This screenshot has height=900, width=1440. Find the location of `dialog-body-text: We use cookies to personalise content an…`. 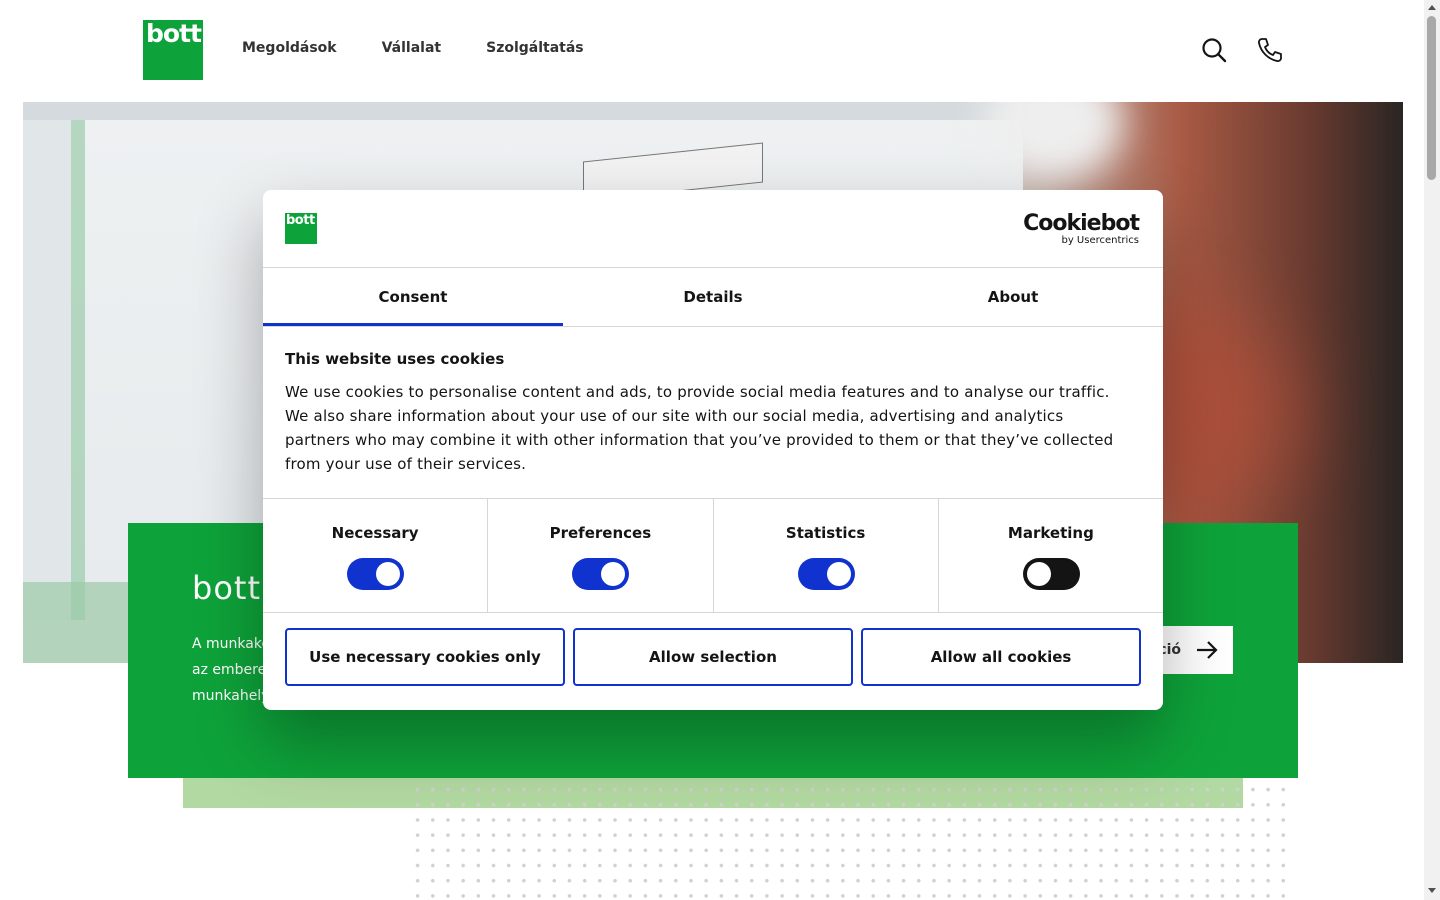

dialog-body-text: We use cookies to personalise content an… is located at coordinates (699, 428).